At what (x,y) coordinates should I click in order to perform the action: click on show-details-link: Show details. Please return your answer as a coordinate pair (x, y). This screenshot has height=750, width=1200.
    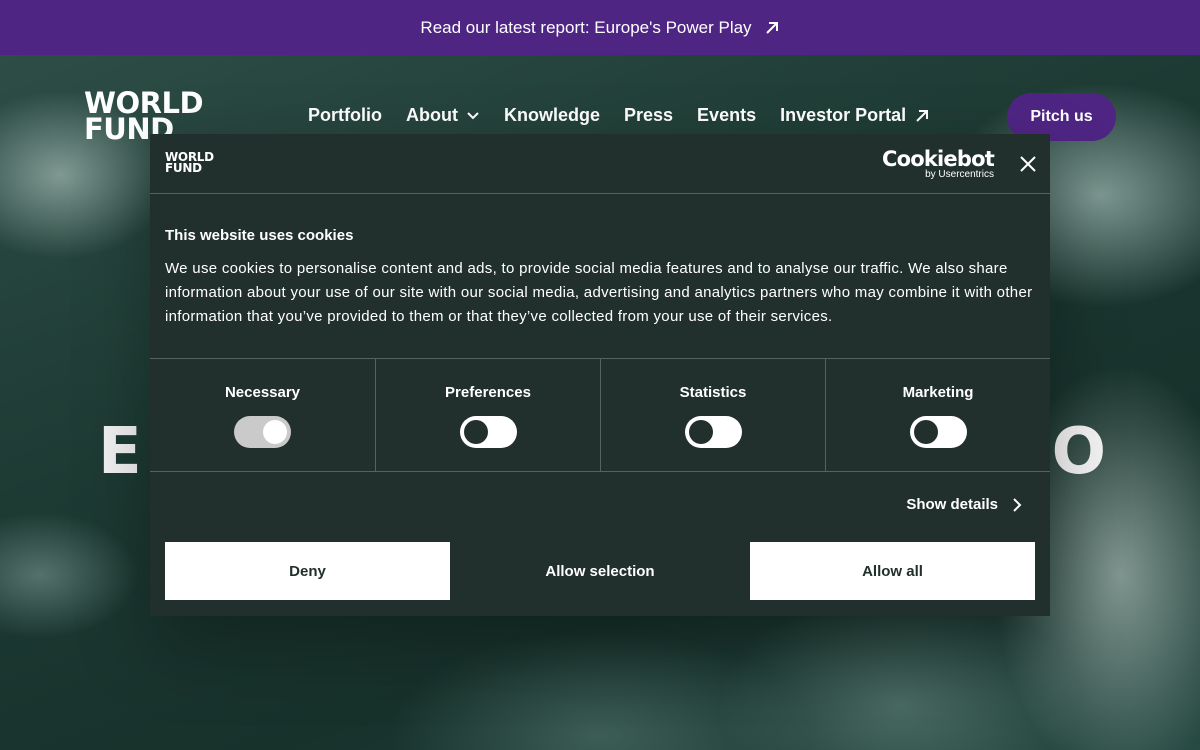
    Looking at the image, I should click on (964, 504).